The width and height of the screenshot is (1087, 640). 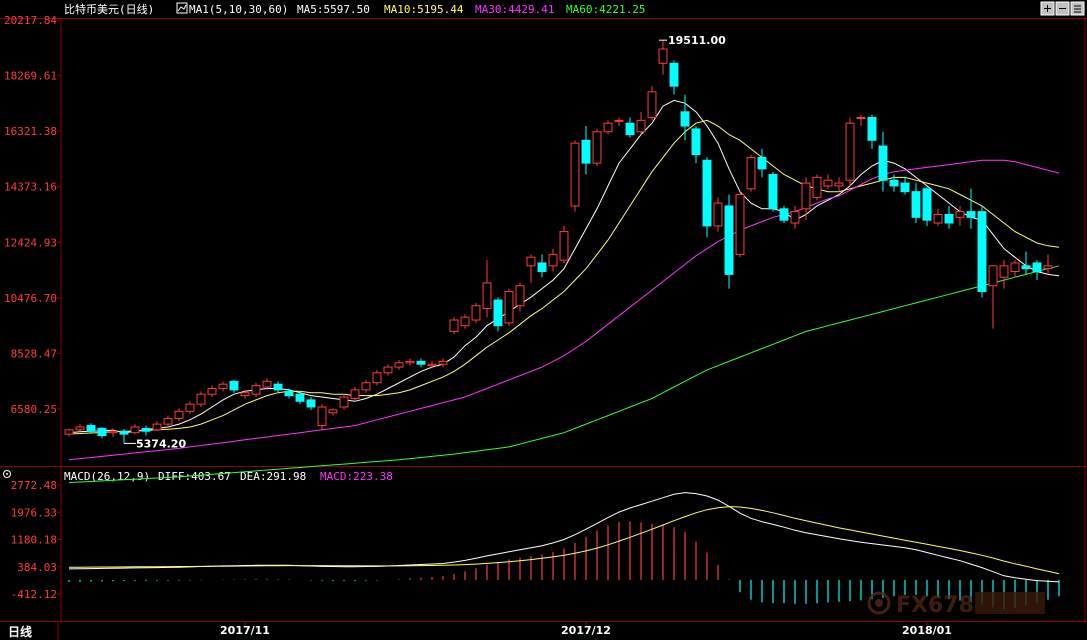 I want to click on price-tick-label: 20217.84, so click(x=30, y=20).